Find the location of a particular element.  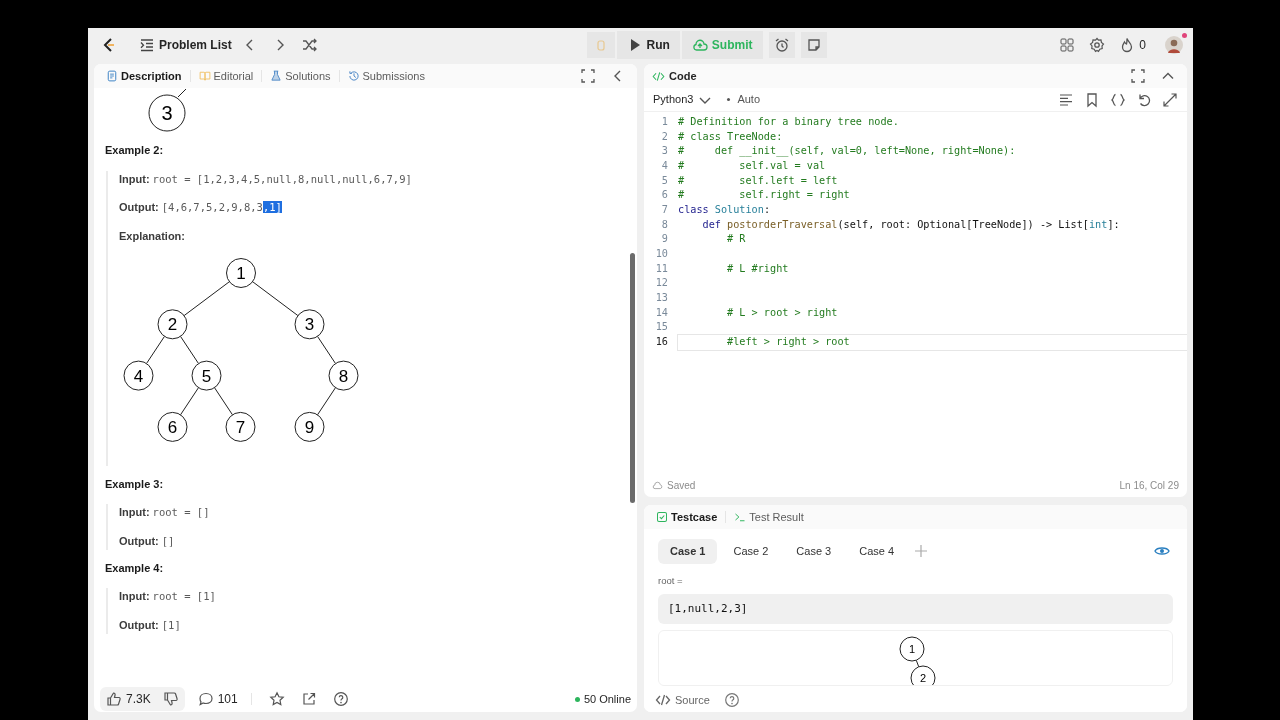

line-number: 2 is located at coordinates (664, 136).